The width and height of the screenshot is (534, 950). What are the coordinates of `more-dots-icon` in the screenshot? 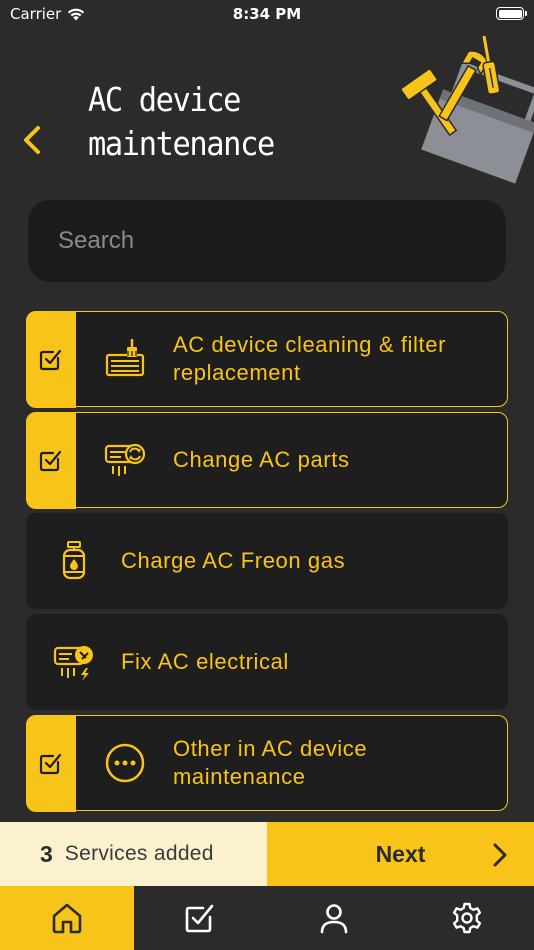 It's located at (125, 763).